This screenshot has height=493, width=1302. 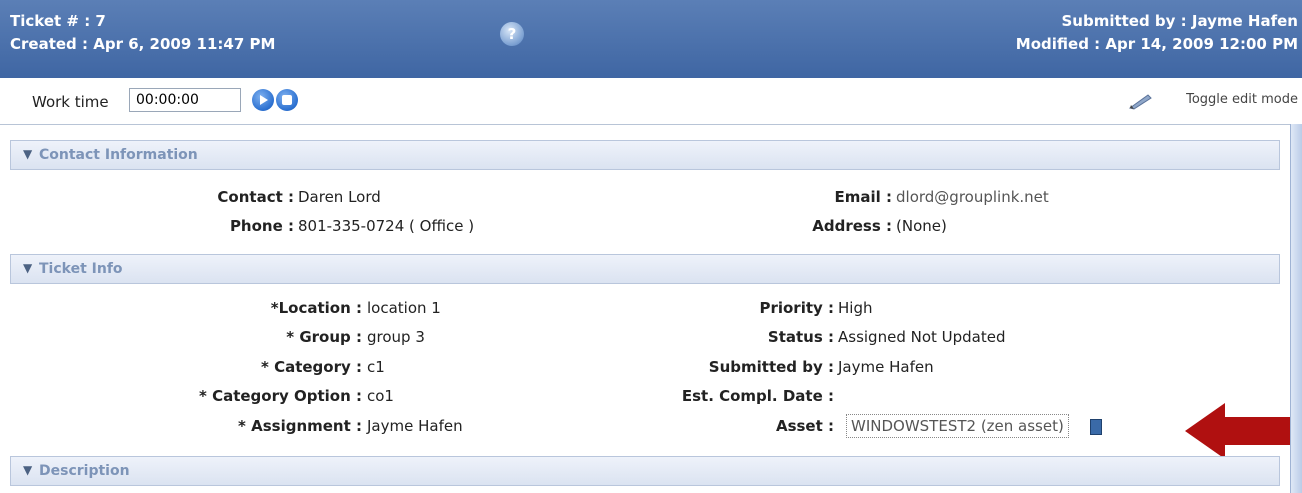 What do you see at coordinates (300, 426) in the screenshot?
I see `assignment-label: * Assignment :` at bounding box center [300, 426].